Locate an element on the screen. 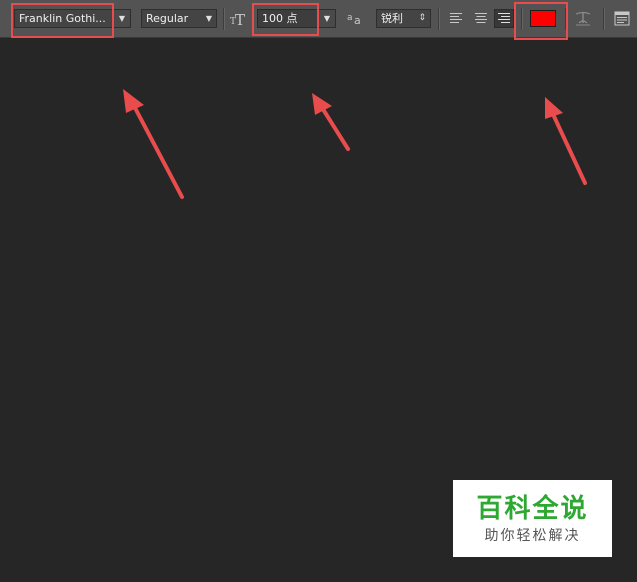  align-left-icon is located at coordinates (456, 18).